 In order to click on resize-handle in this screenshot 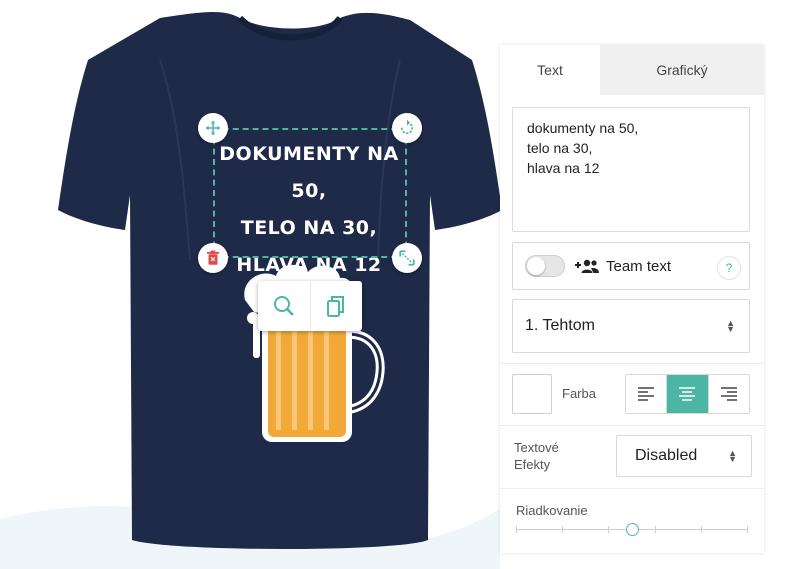, I will do `click(407, 258)`.